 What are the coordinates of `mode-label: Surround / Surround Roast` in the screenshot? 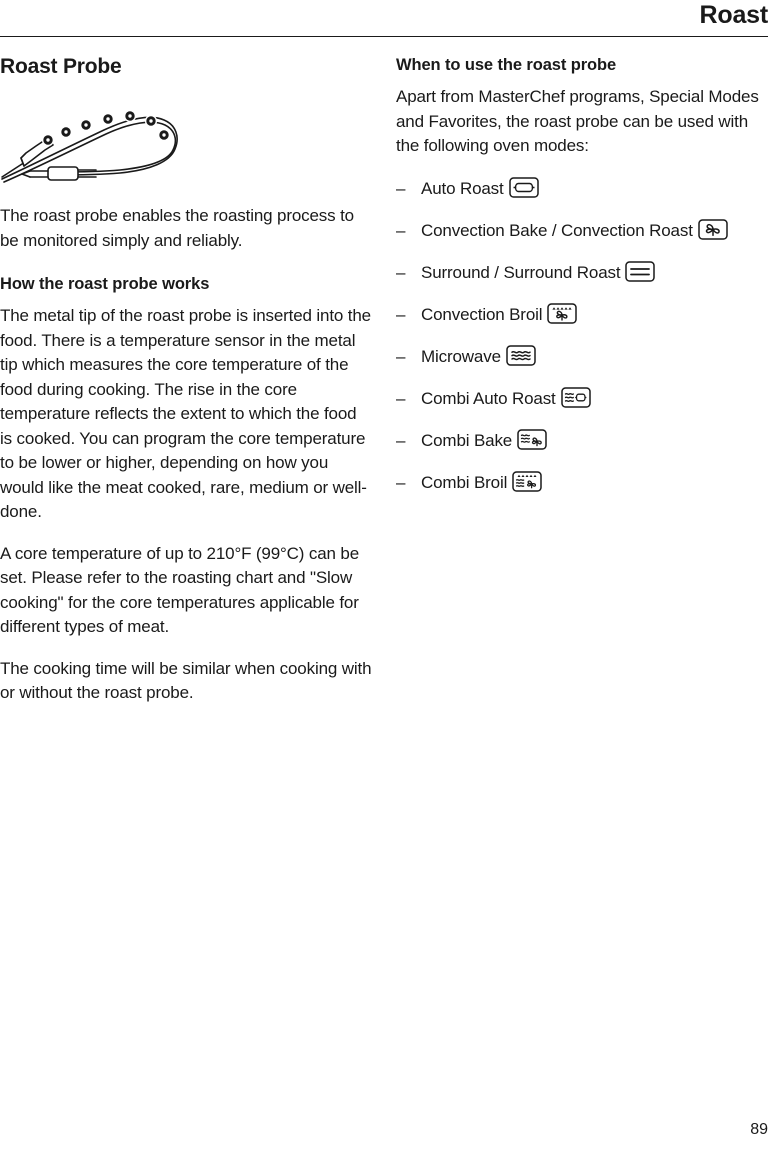 It's located at (521, 272).